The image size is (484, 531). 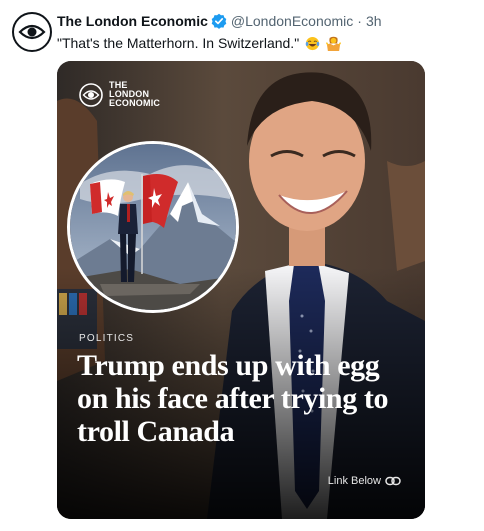 I want to click on person-shrugging-icon, so click(x=333, y=43).